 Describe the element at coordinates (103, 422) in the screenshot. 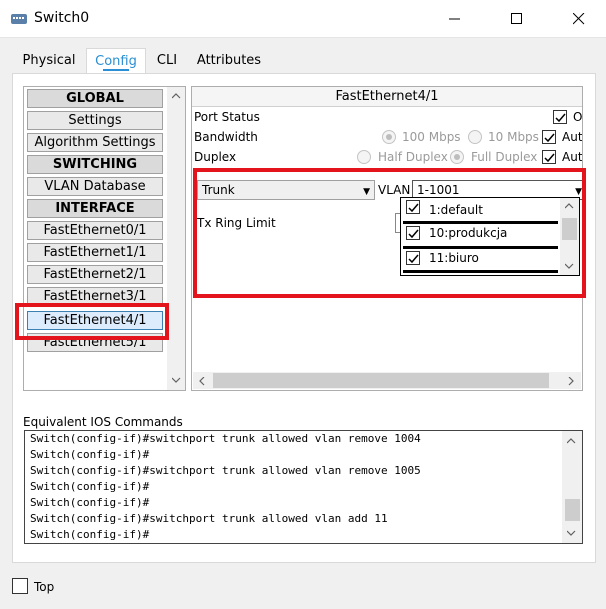

I see `ios-commands-label: Equivalent IOS Commands` at that location.